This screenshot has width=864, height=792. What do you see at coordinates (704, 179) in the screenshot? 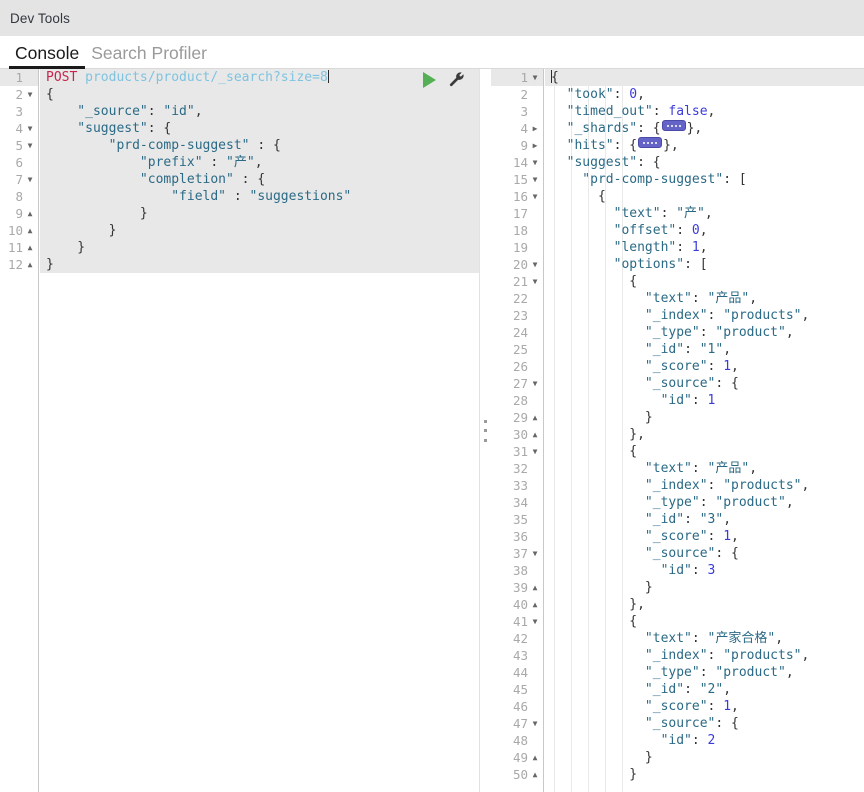
I see `code-line: "prd-comp-suggest": [` at bounding box center [704, 179].